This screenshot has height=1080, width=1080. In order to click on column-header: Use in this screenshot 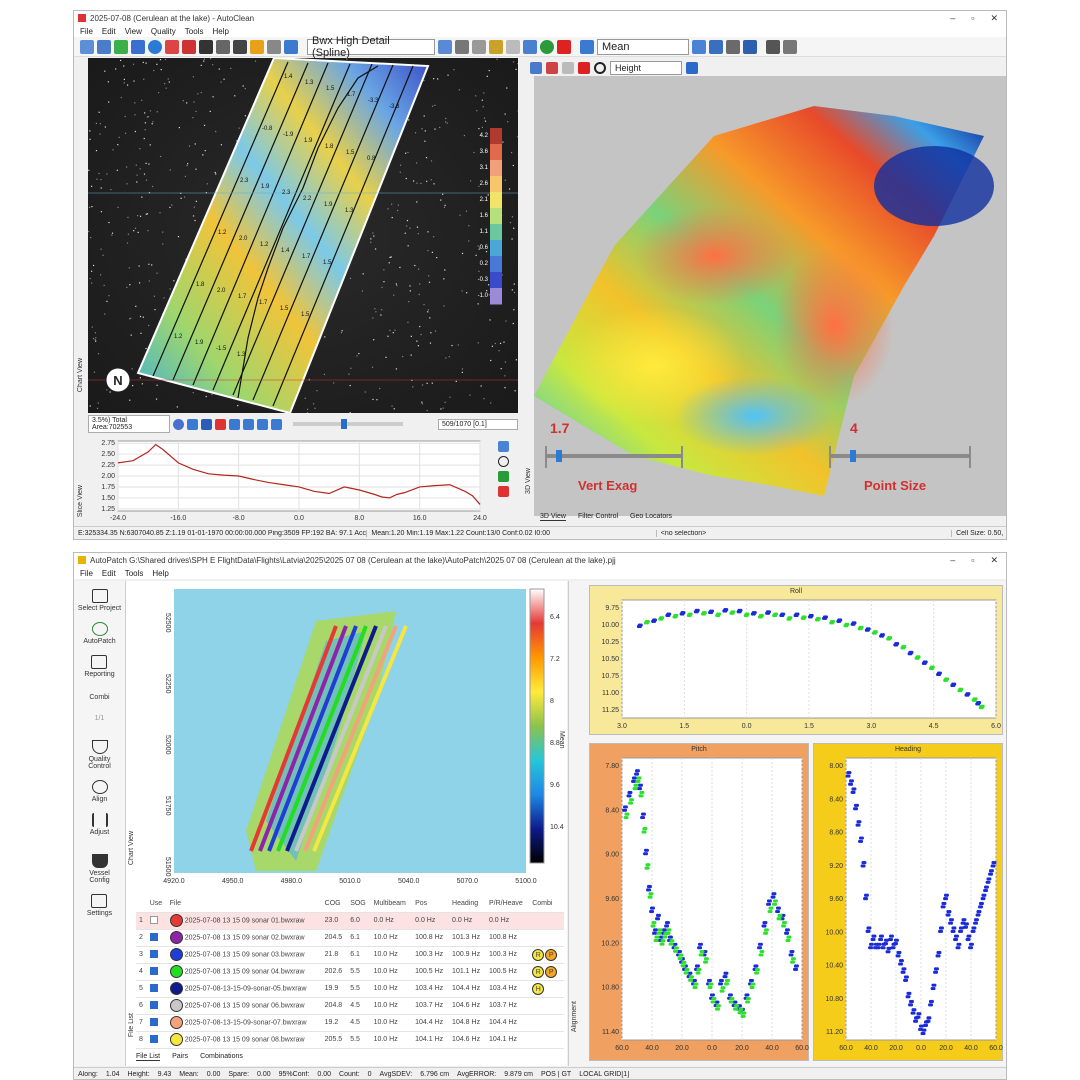, I will do `click(156, 904)`.